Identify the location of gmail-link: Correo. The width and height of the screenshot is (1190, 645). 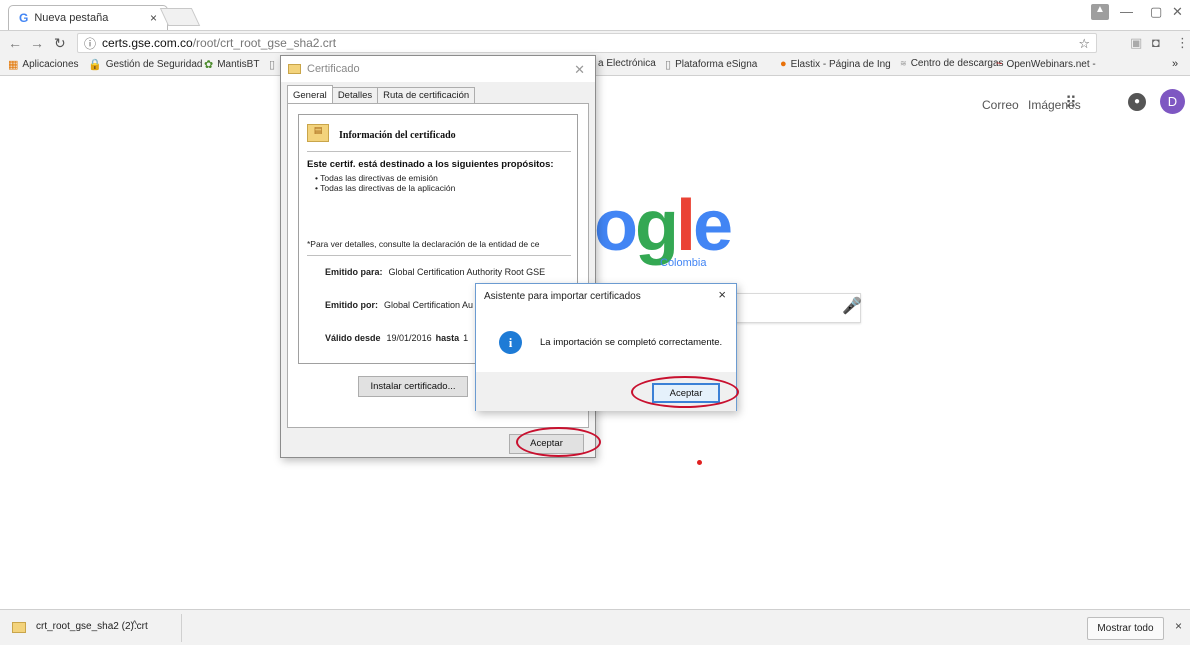
(1000, 105).